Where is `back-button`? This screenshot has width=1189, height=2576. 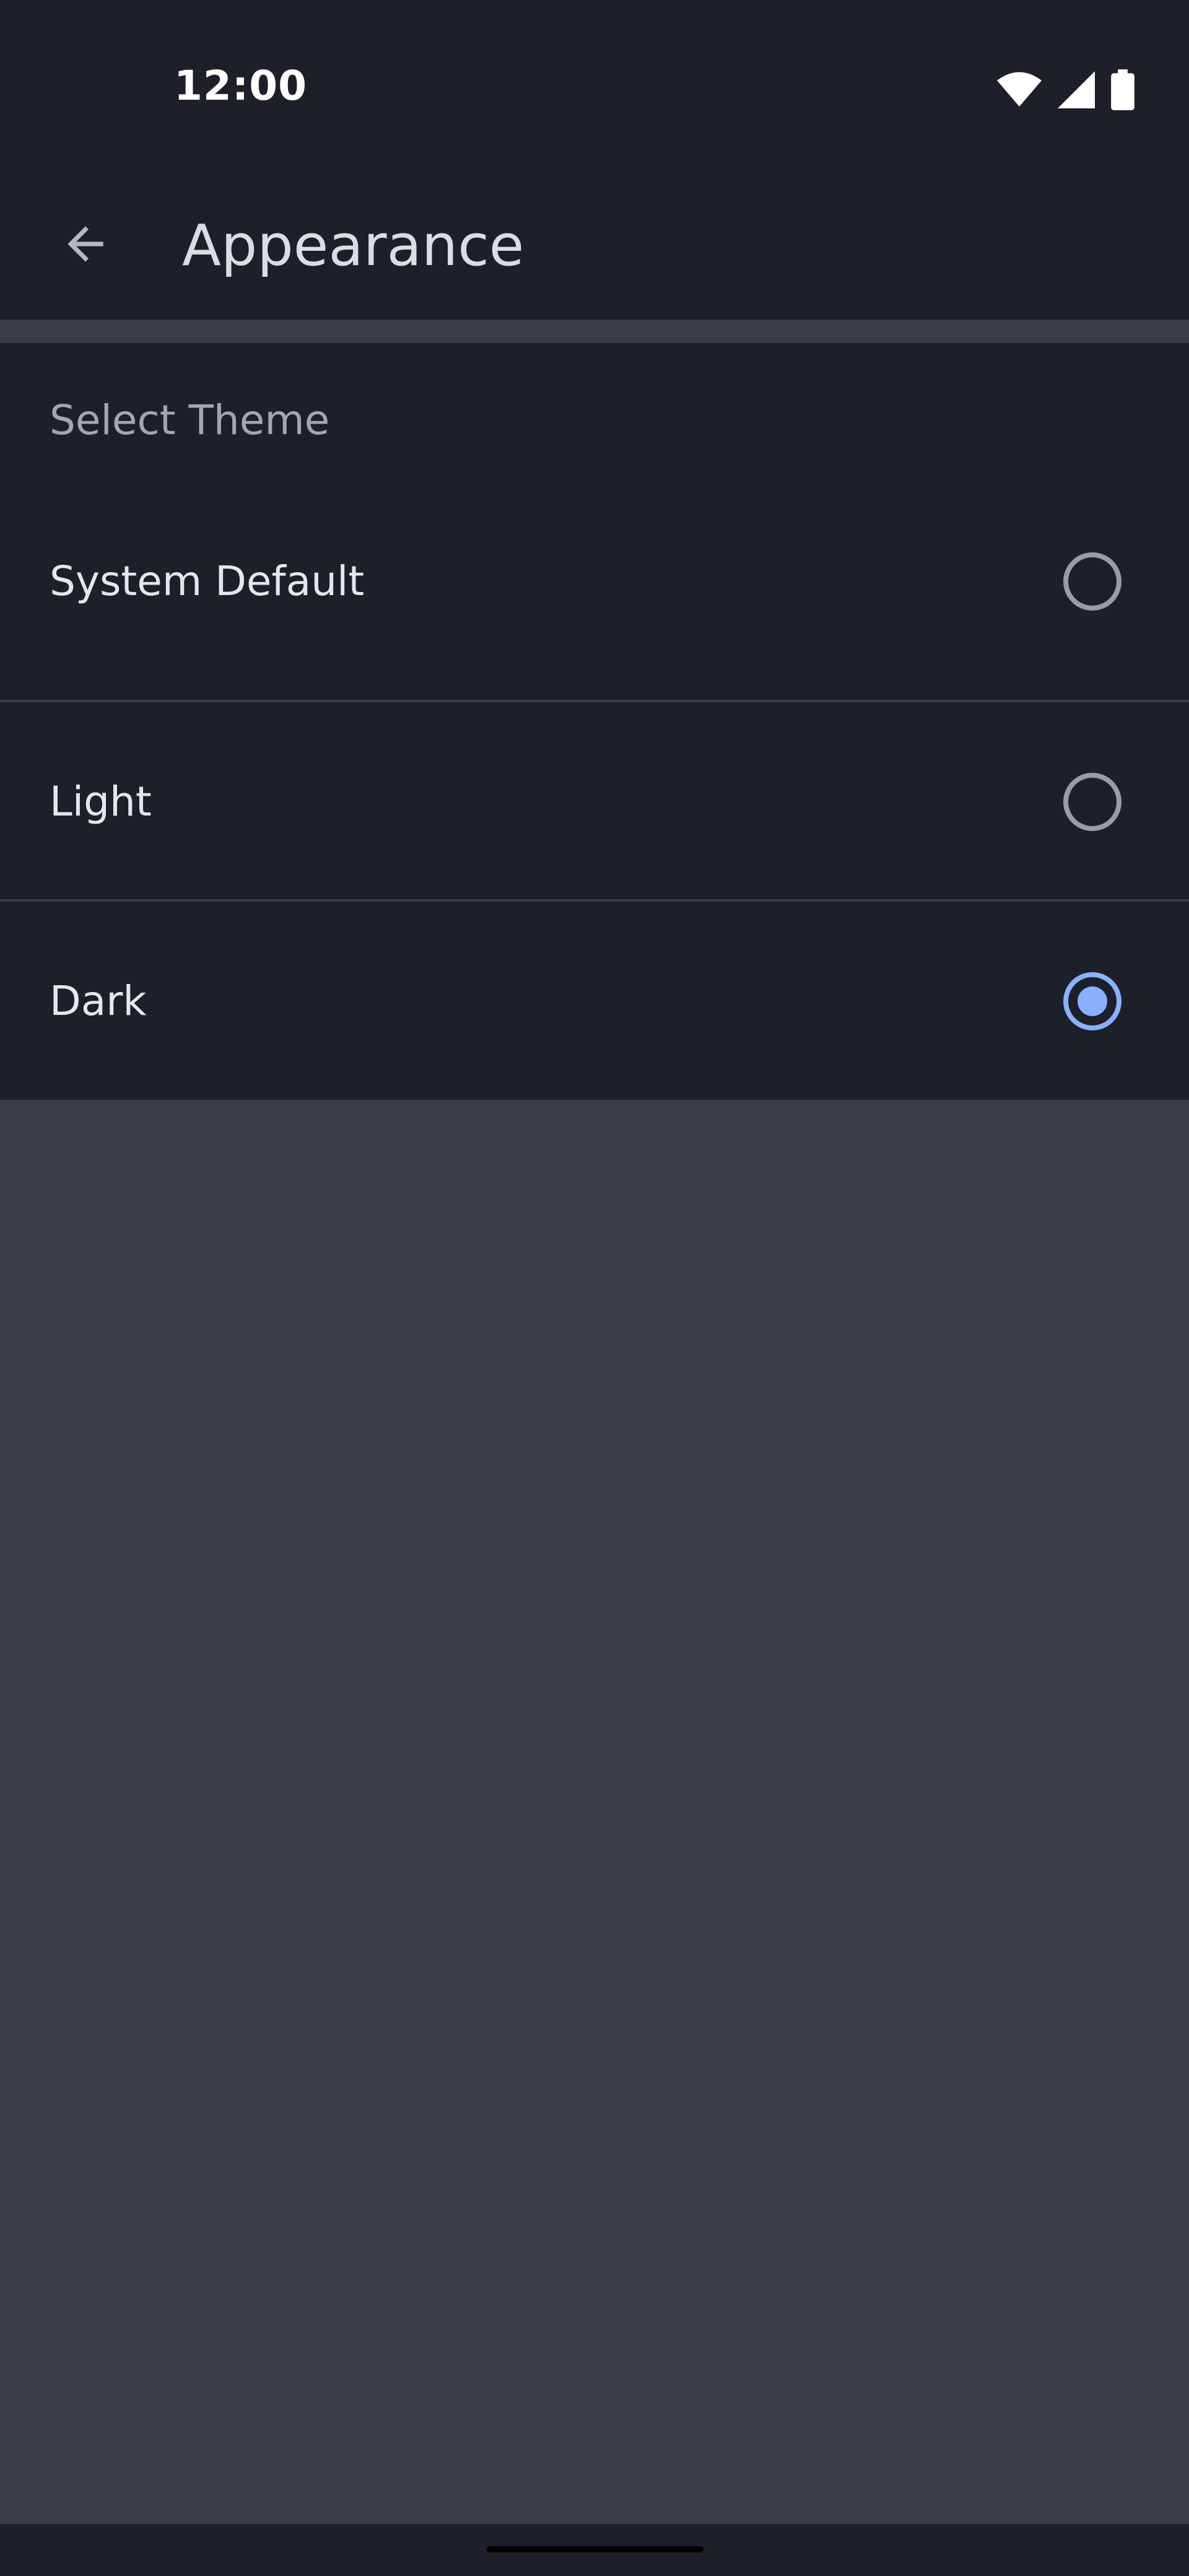
back-button is located at coordinates (85, 245).